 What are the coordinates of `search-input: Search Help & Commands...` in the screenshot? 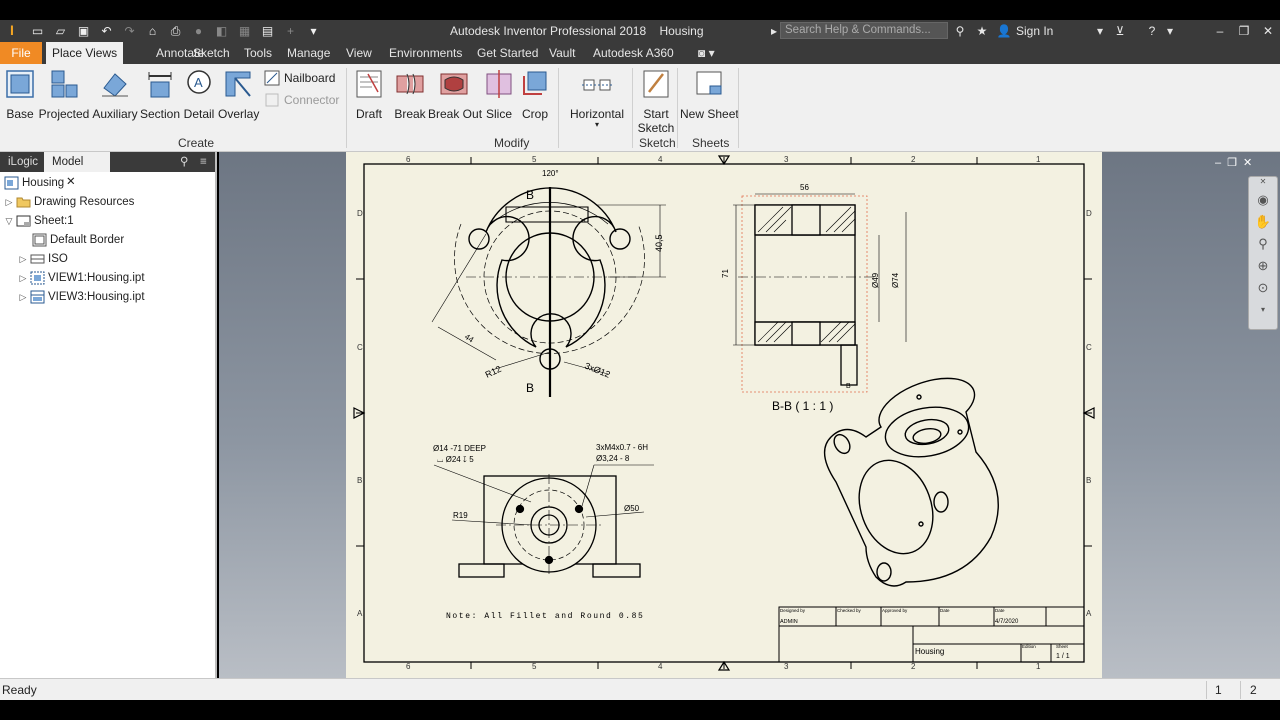 It's located at (864, 30).